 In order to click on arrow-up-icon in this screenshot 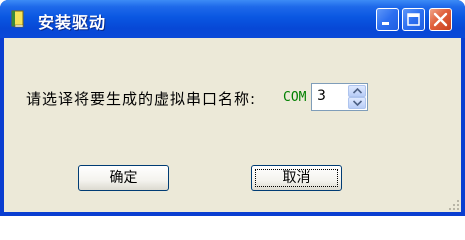, I will do `click(357, 91)`.